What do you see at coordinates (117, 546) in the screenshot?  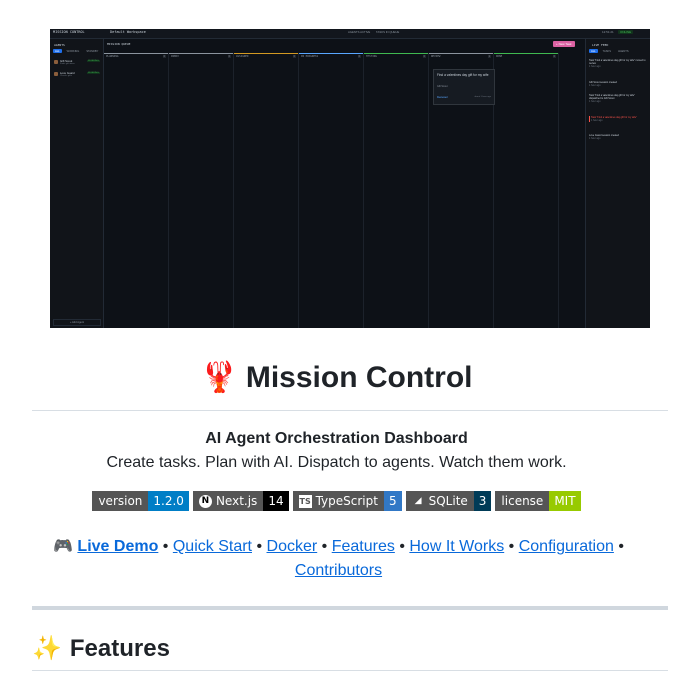 I see `live-demo-link: Live Demo` at bounding box center [117, 546].